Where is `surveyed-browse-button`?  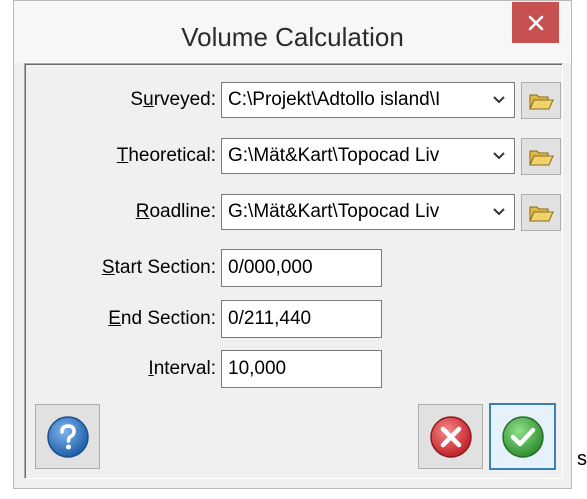
surveyed-browse-button is located at coordinates (541, 100).